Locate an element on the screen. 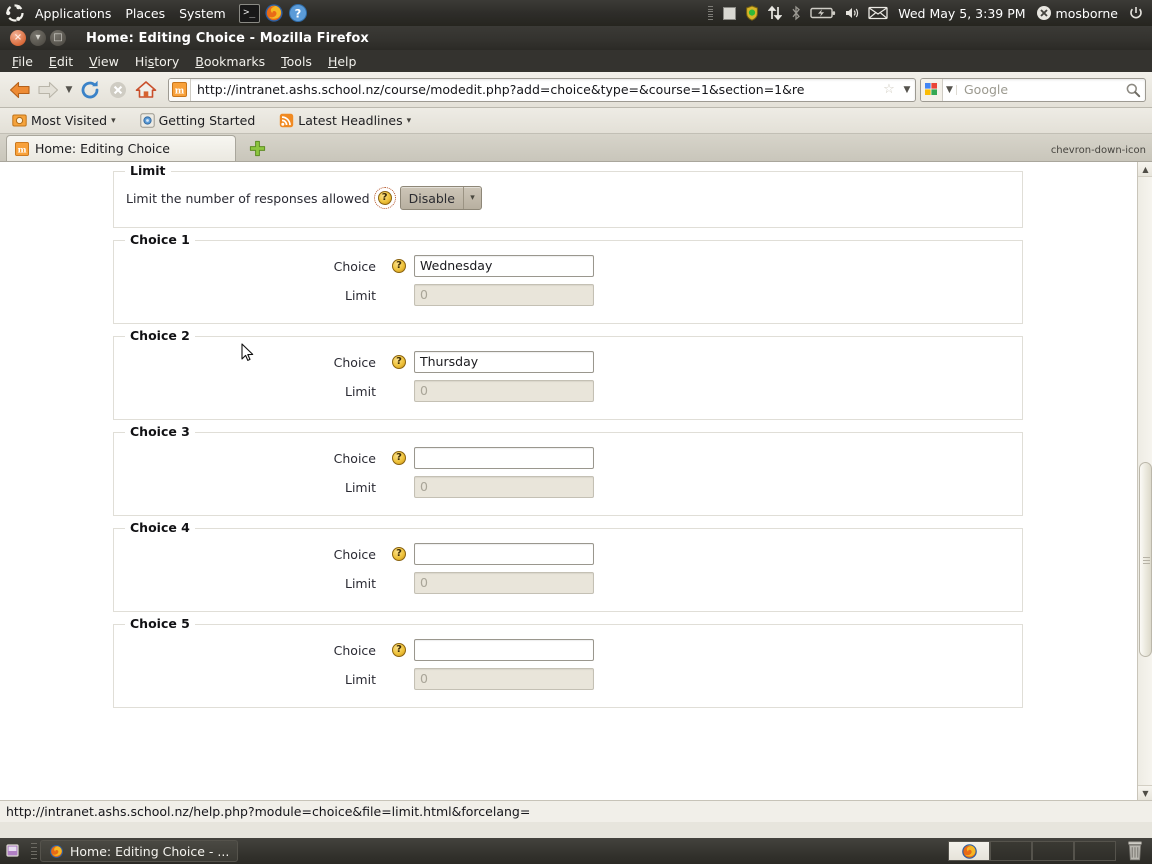 Image resolution: width=1152 pixels, height=864 pixels. scroll-down-button: ▼ is located at coordinates (1145, 792).